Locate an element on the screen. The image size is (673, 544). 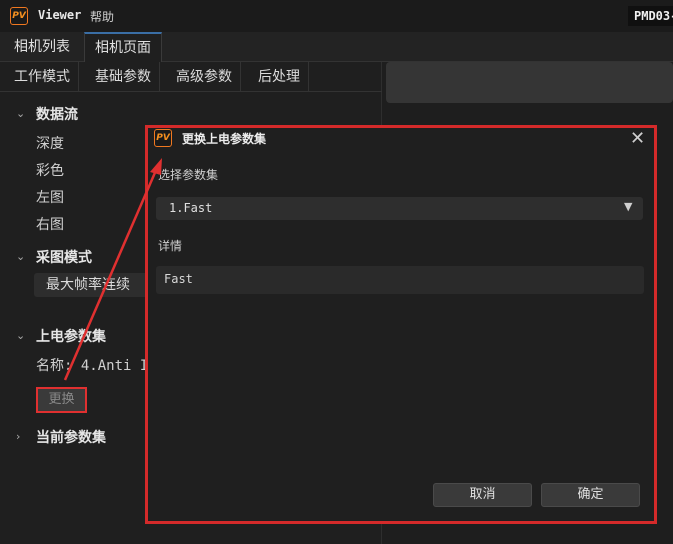
device-name-label: PMD03- is located at coordinates (650, 16).